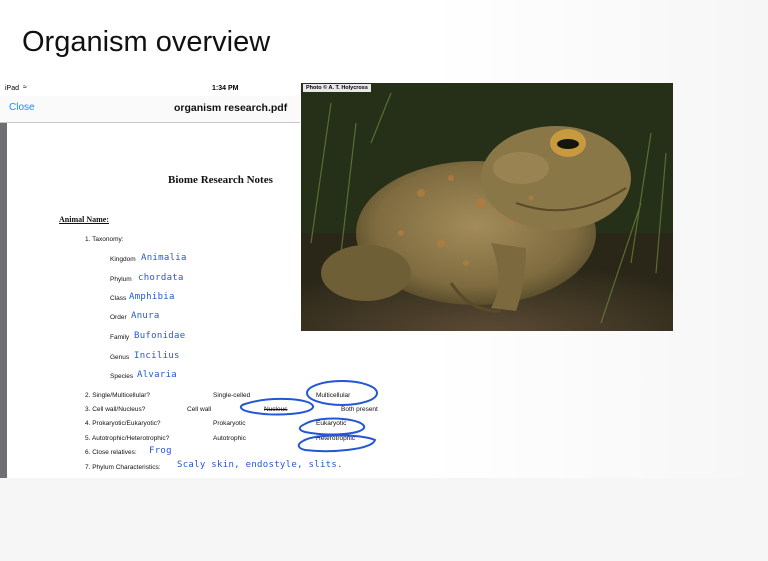  I want to click on taxonomy-rank: Class, so click(118, 298).